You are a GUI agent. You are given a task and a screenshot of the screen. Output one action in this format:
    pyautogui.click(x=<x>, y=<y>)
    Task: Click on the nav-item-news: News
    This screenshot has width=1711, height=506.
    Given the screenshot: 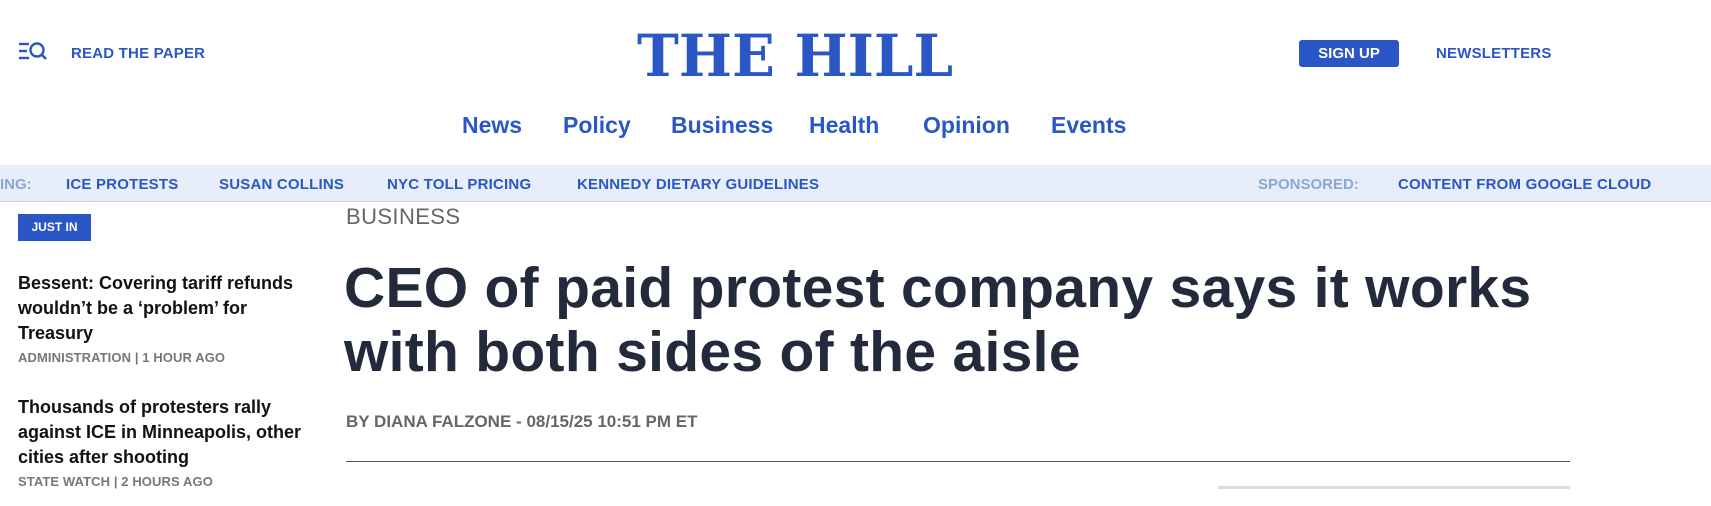 What is the action you would take?
    pyautogui.click(x=492, y=125)
    